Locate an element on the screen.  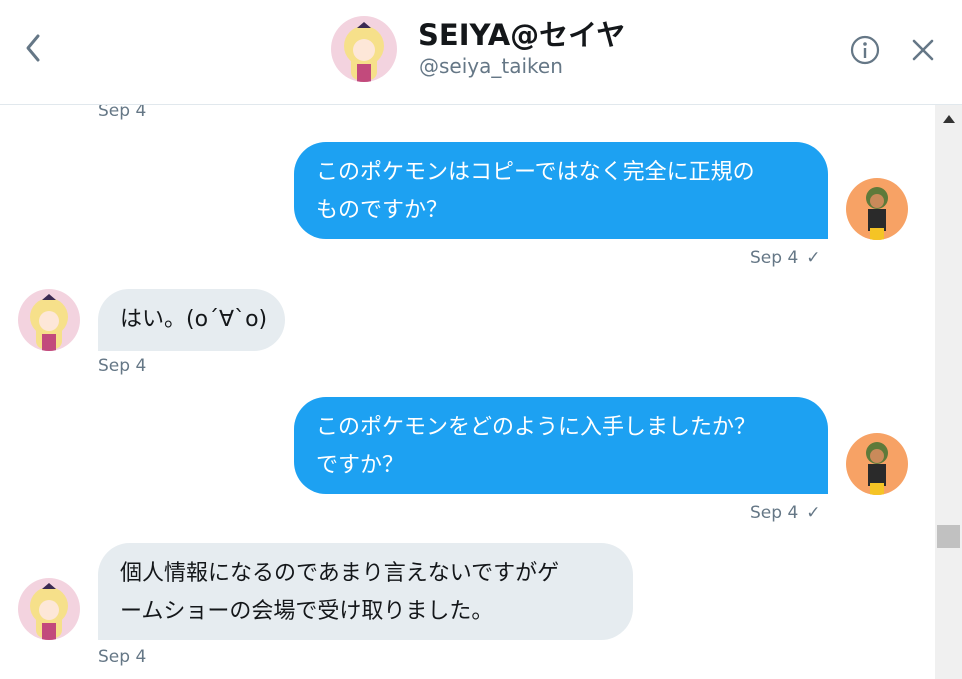
contact-avatar is located at coordinates (364, 49).